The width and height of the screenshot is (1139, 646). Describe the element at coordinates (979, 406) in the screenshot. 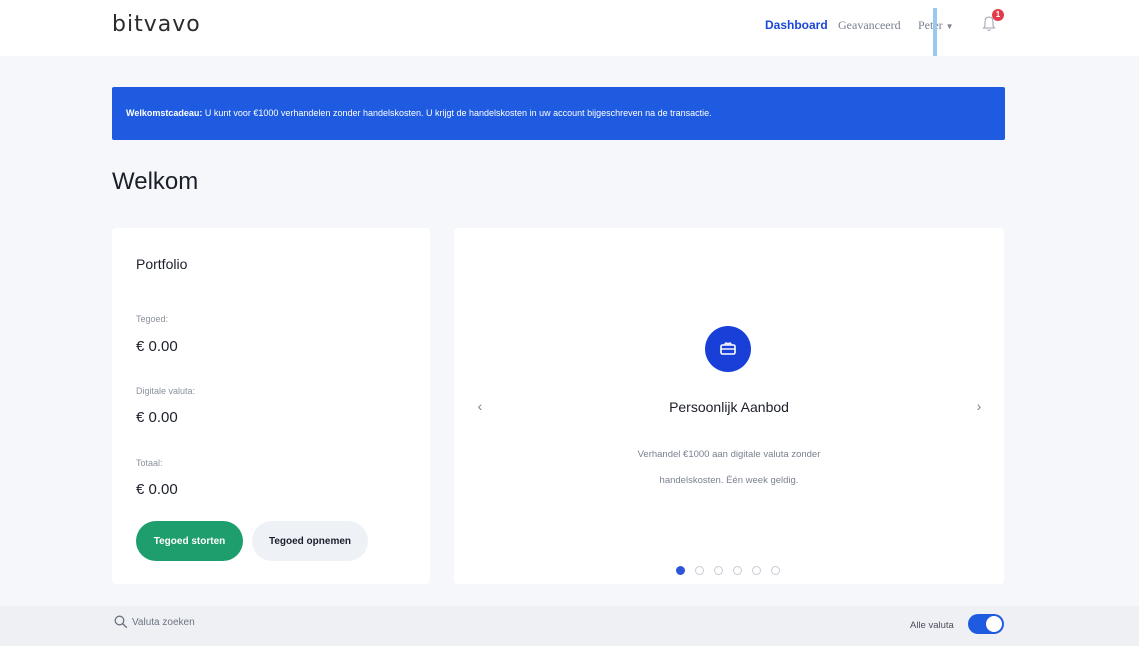

I see `carousel-next-arrow: ›` at that location.